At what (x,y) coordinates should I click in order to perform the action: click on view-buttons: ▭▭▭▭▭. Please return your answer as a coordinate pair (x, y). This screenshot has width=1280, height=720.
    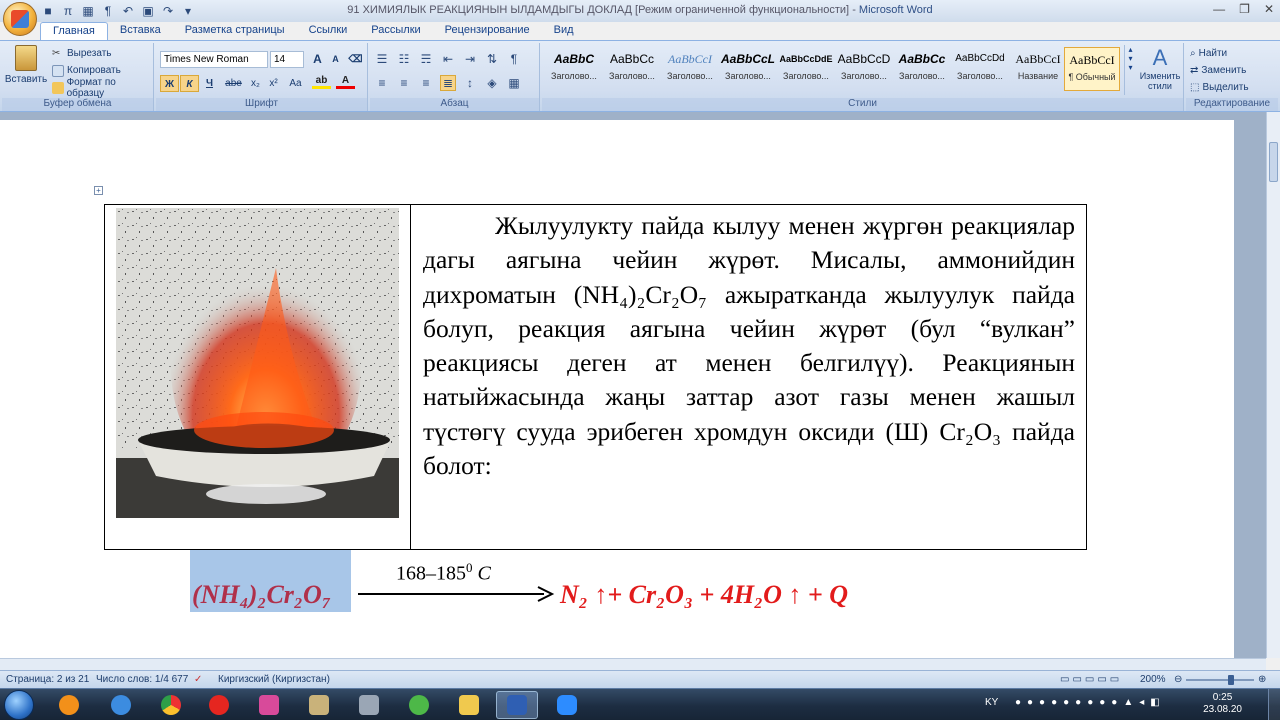
    Looking at the image, I should click on (1091, 679).